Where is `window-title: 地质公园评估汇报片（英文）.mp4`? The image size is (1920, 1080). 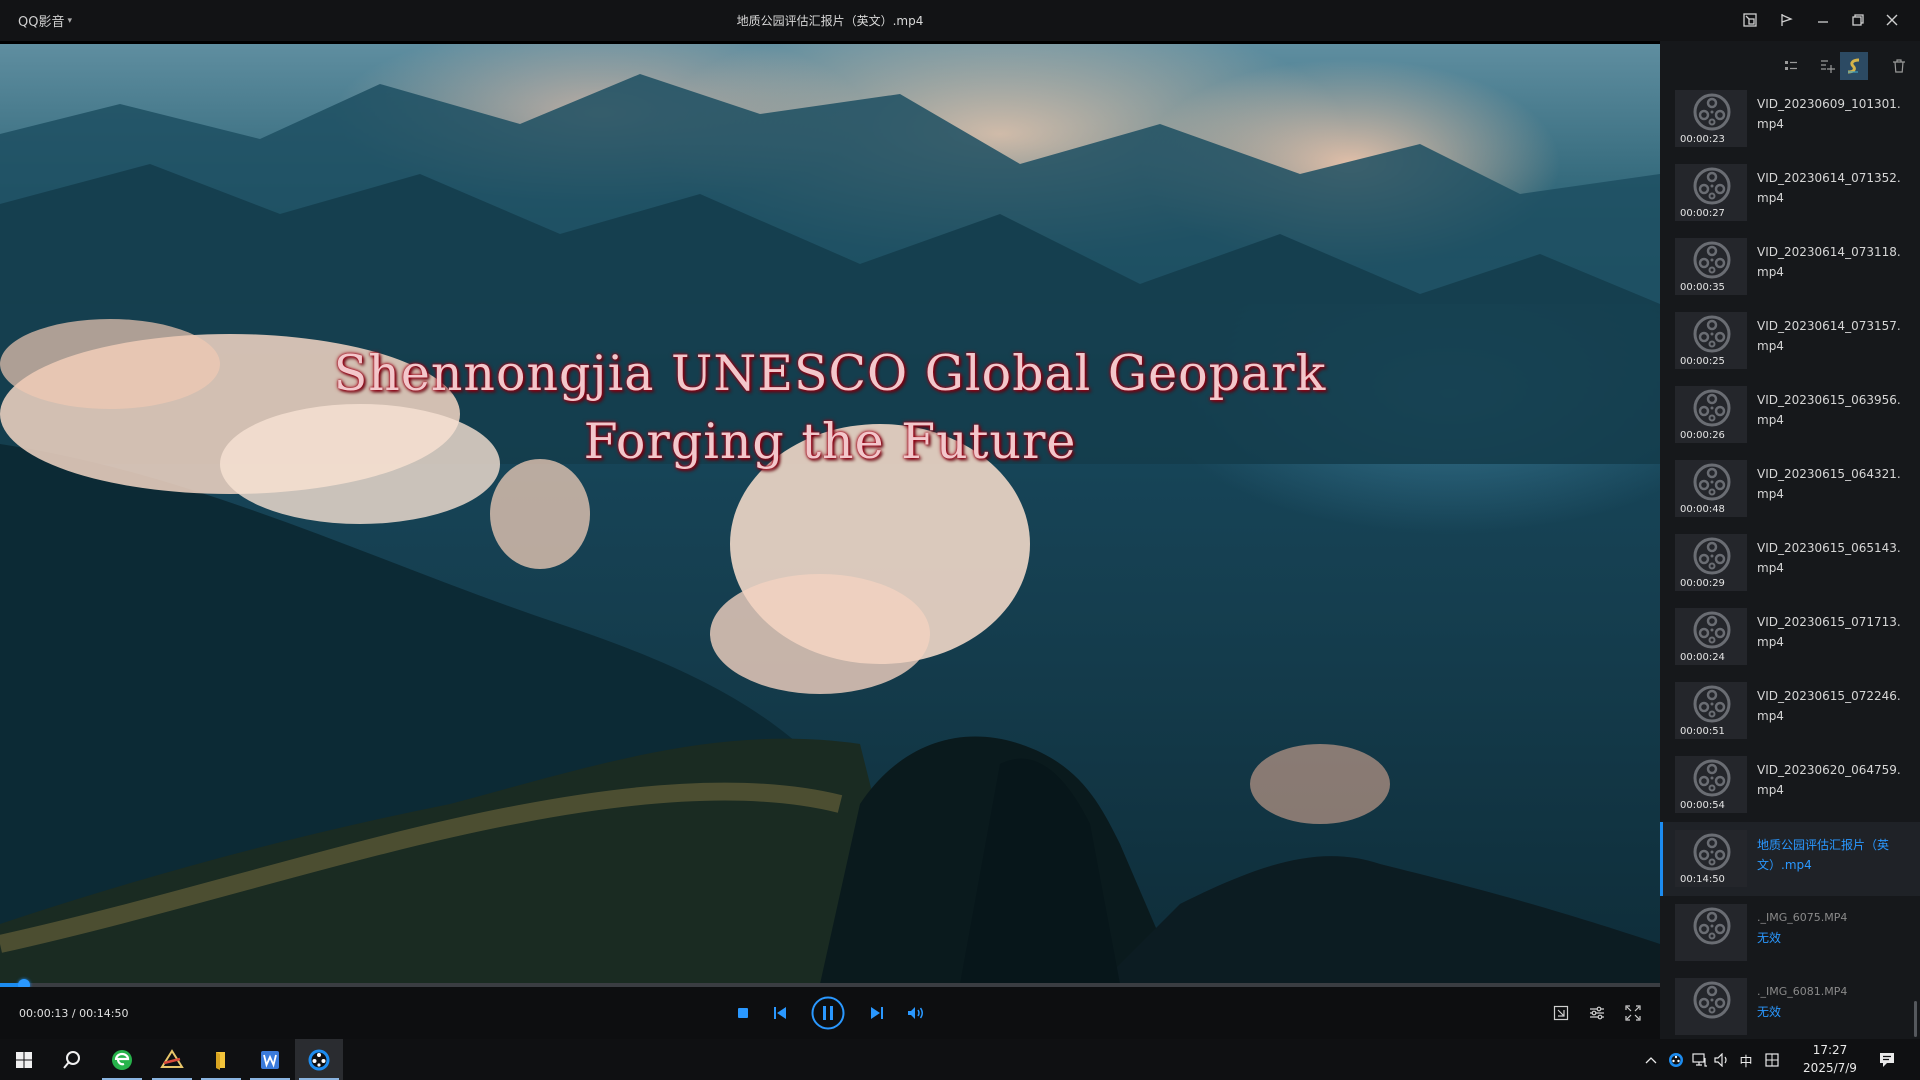
window-title: 地质公园评估汇报片（英文）.mp4 is located at coordinates (830, 21).